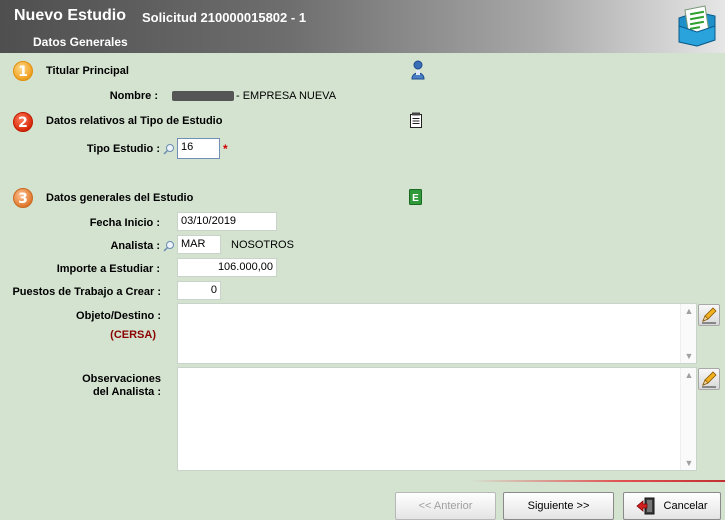 The width and height of the screenshot is (725, 520). Describe the element at coordinates (70, 15) in the screenshot. I see `window-title: Nuevo Estudio` at that location.